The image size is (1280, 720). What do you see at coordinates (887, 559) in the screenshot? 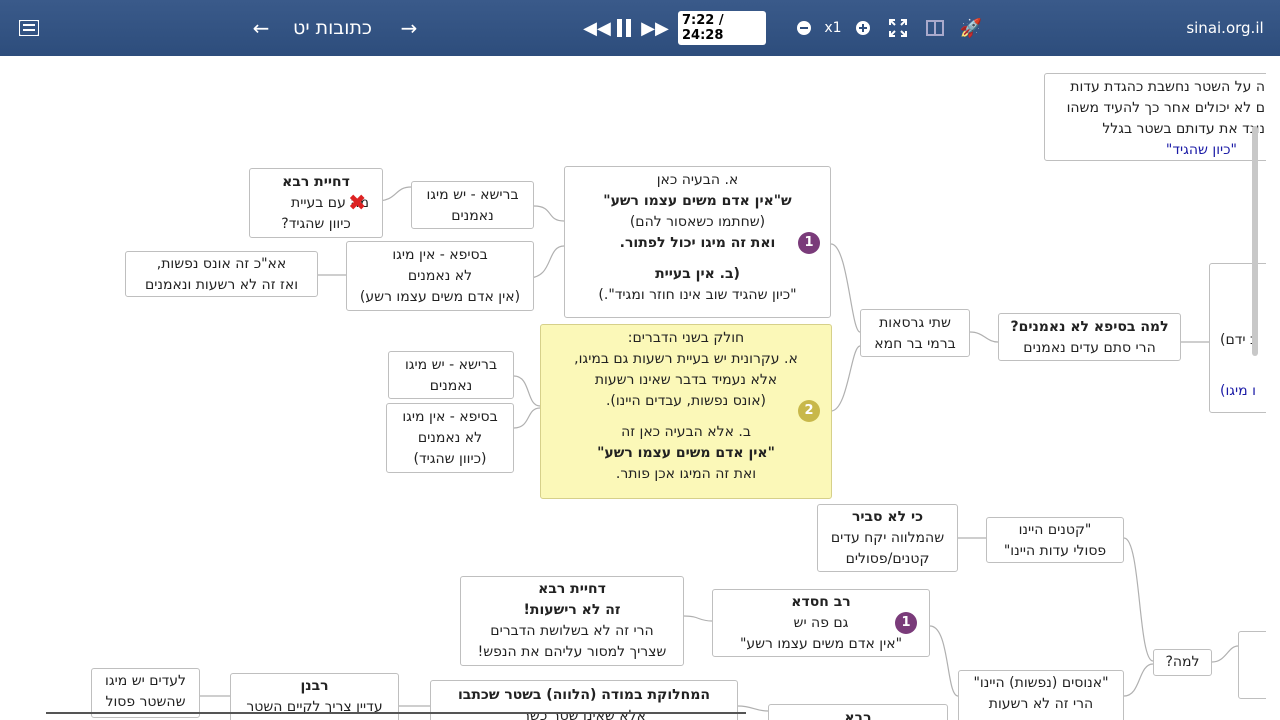
I see `node-text: קטנים/פסולים` at bounding box center [887, 559].